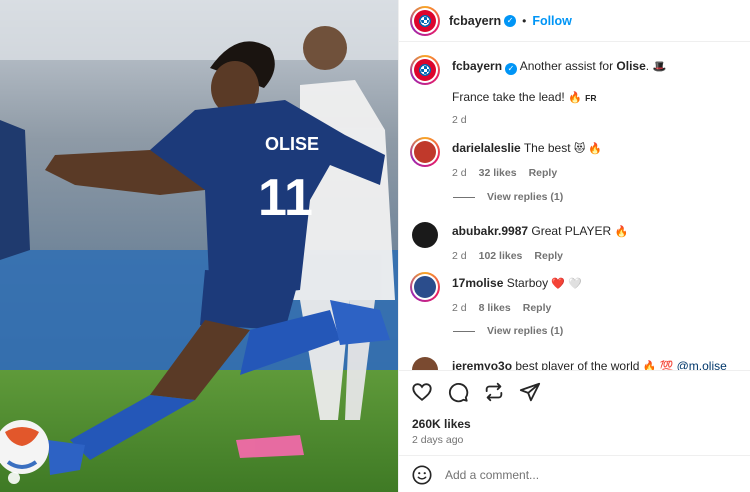  I want to click on comment-emoji: 😻 🔥, so click(588, 149).